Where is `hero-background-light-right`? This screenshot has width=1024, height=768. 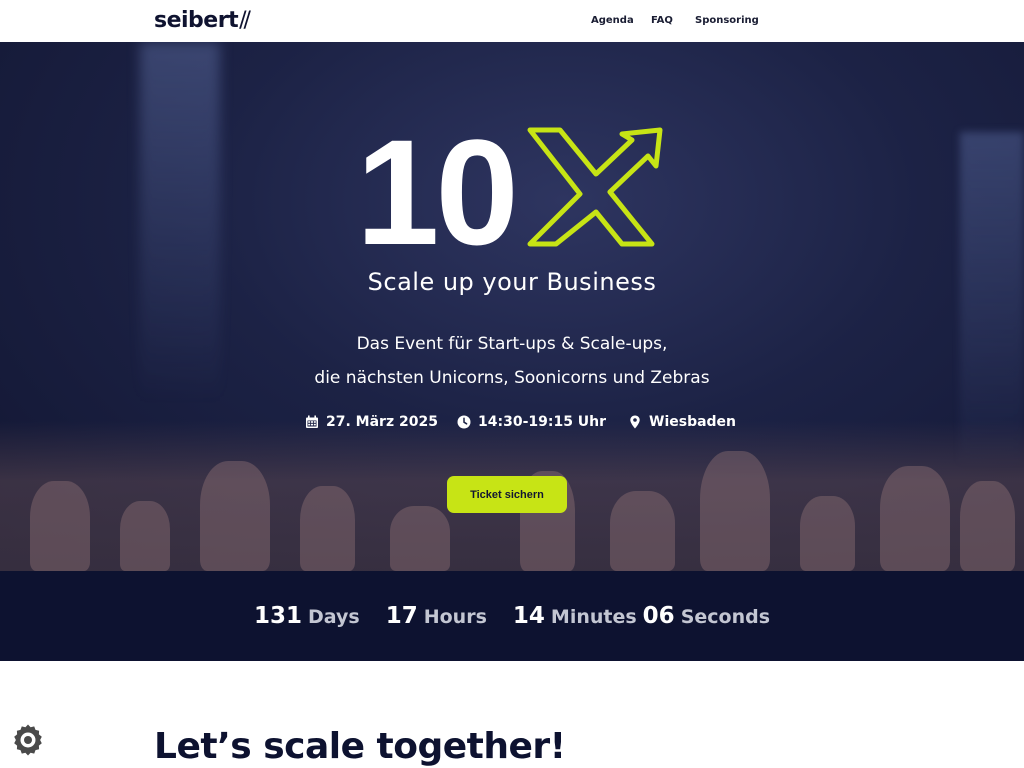
hero-background-light-right is located at coordinates (992, 297).